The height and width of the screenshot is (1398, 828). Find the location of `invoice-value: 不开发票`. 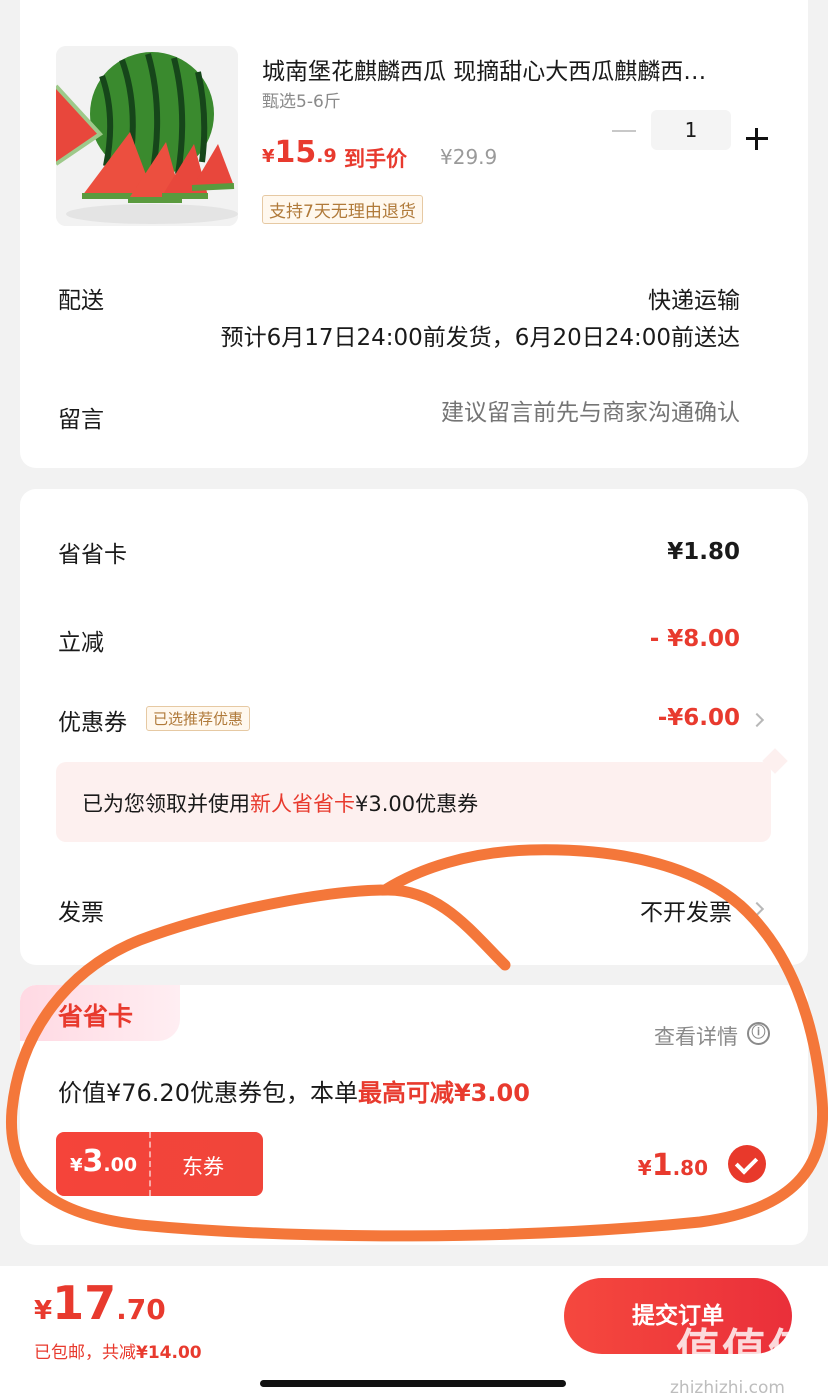

invoice-value: 不开发票 is located at coordinates (686, 913).